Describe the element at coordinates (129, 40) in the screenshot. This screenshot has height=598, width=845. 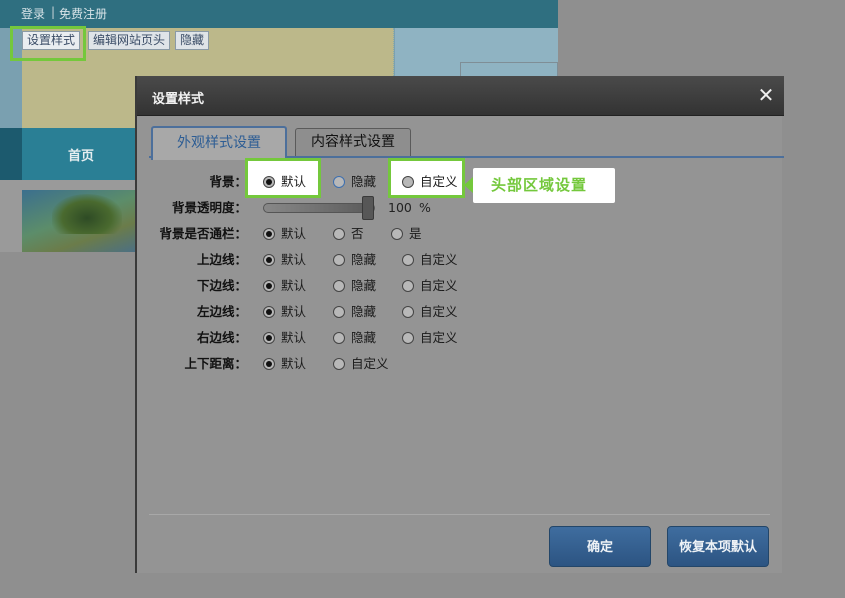
I see `edit-header-button: 编辑网站页头` at that location.